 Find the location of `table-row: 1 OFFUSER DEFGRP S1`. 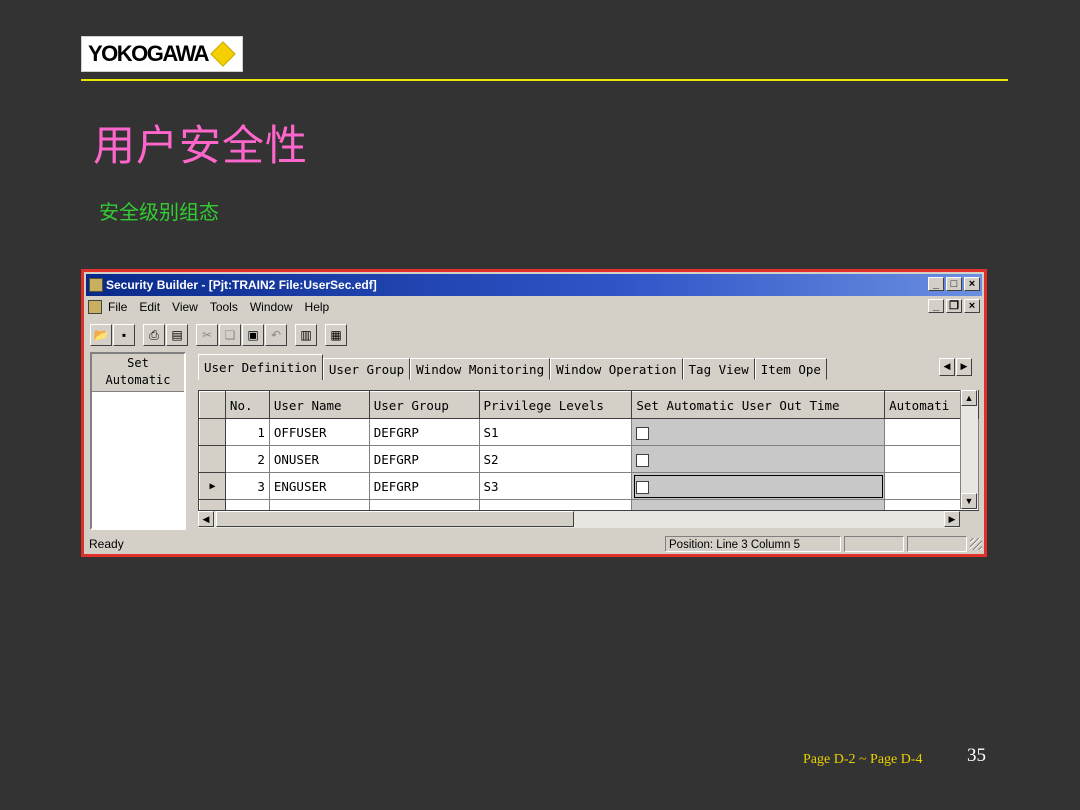

table-row: 1 OFFUSER DEFGRP S1 is located at coordinates (589, 432).